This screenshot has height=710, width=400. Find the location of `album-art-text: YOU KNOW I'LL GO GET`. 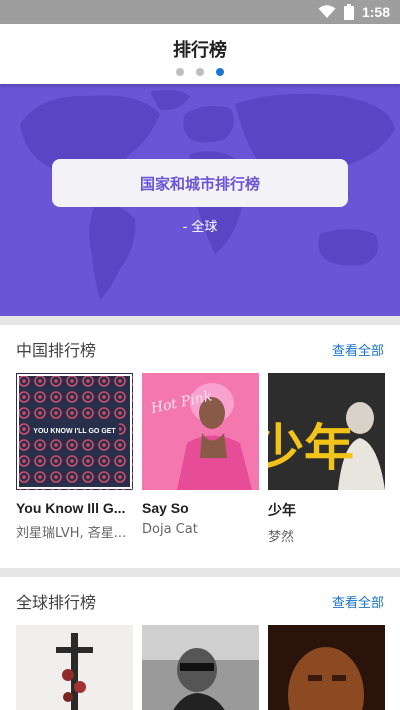

album-art-text: YOU KNOW I'LL GO GET is located at coordinates (74, 431).